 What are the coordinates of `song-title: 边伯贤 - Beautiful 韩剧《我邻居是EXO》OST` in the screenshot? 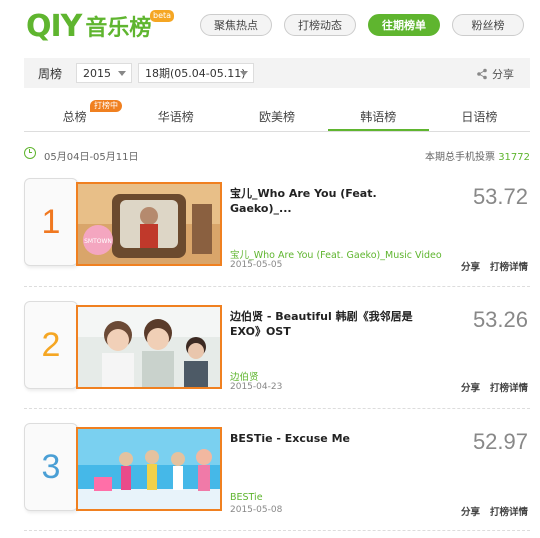 It's located at (330, 324).